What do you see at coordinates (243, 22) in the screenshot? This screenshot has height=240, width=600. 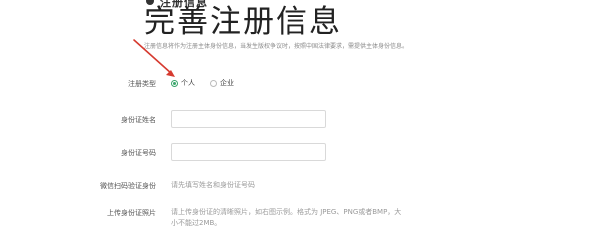 I see `page-title: 完善注册信息` at bounding box center [243, 22].